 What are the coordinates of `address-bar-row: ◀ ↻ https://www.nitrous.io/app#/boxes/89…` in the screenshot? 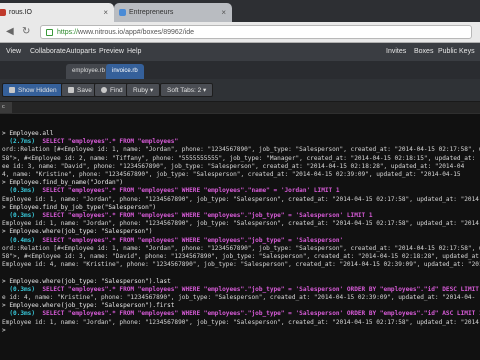 It's located at (240, 32).